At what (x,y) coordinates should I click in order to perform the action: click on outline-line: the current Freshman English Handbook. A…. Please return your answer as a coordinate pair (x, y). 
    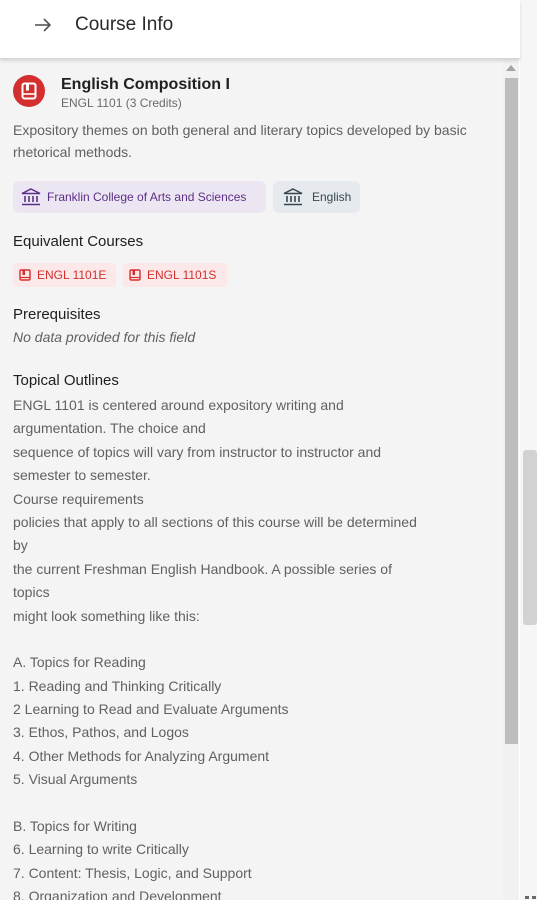
    Looking at the image, I should click on (202, 568).